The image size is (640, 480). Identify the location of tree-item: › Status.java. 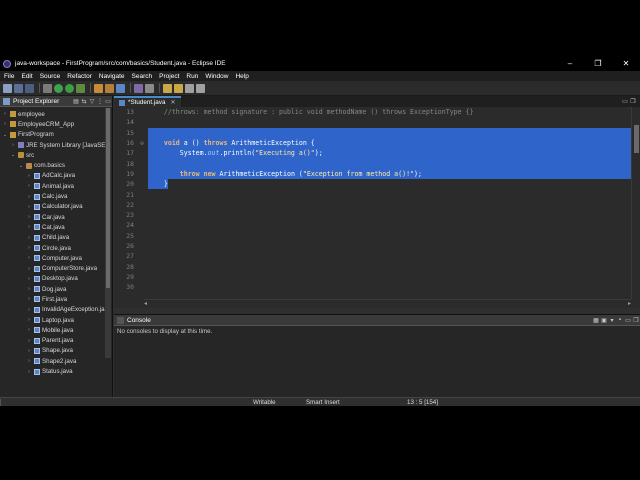
(56, 371).